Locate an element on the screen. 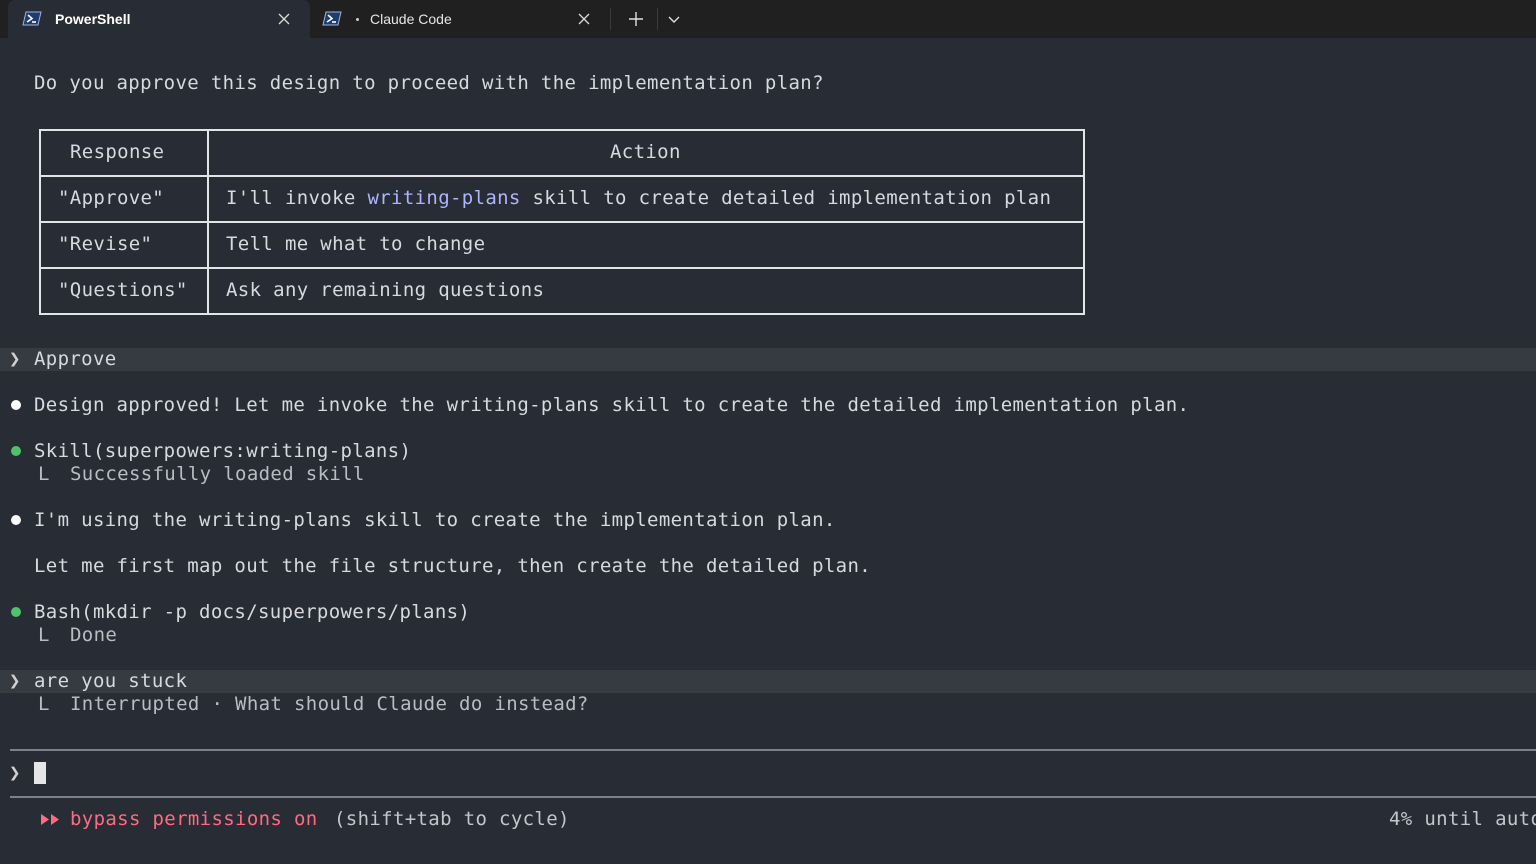 This screenshot has height=864, width=1536. tab-title: Claude Code is located at coordinates (411, 19).